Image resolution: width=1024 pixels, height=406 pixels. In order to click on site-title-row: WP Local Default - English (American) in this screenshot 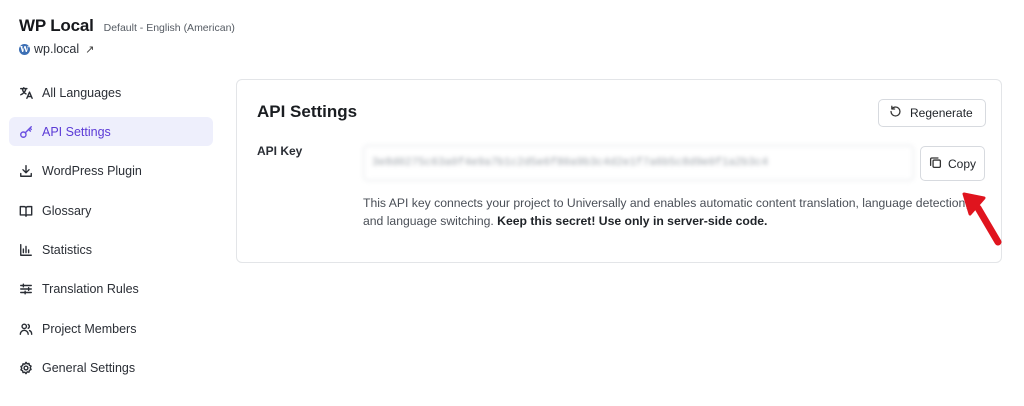, I will do `click(127, 26)`.